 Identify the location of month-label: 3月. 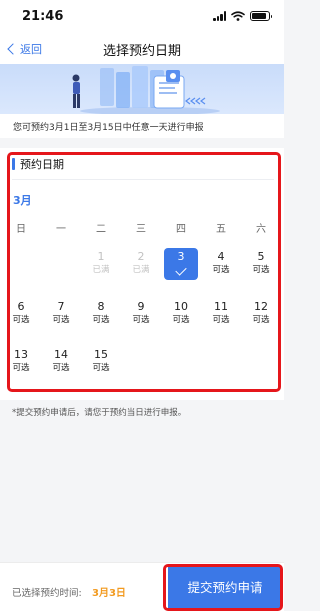
(22, 200).